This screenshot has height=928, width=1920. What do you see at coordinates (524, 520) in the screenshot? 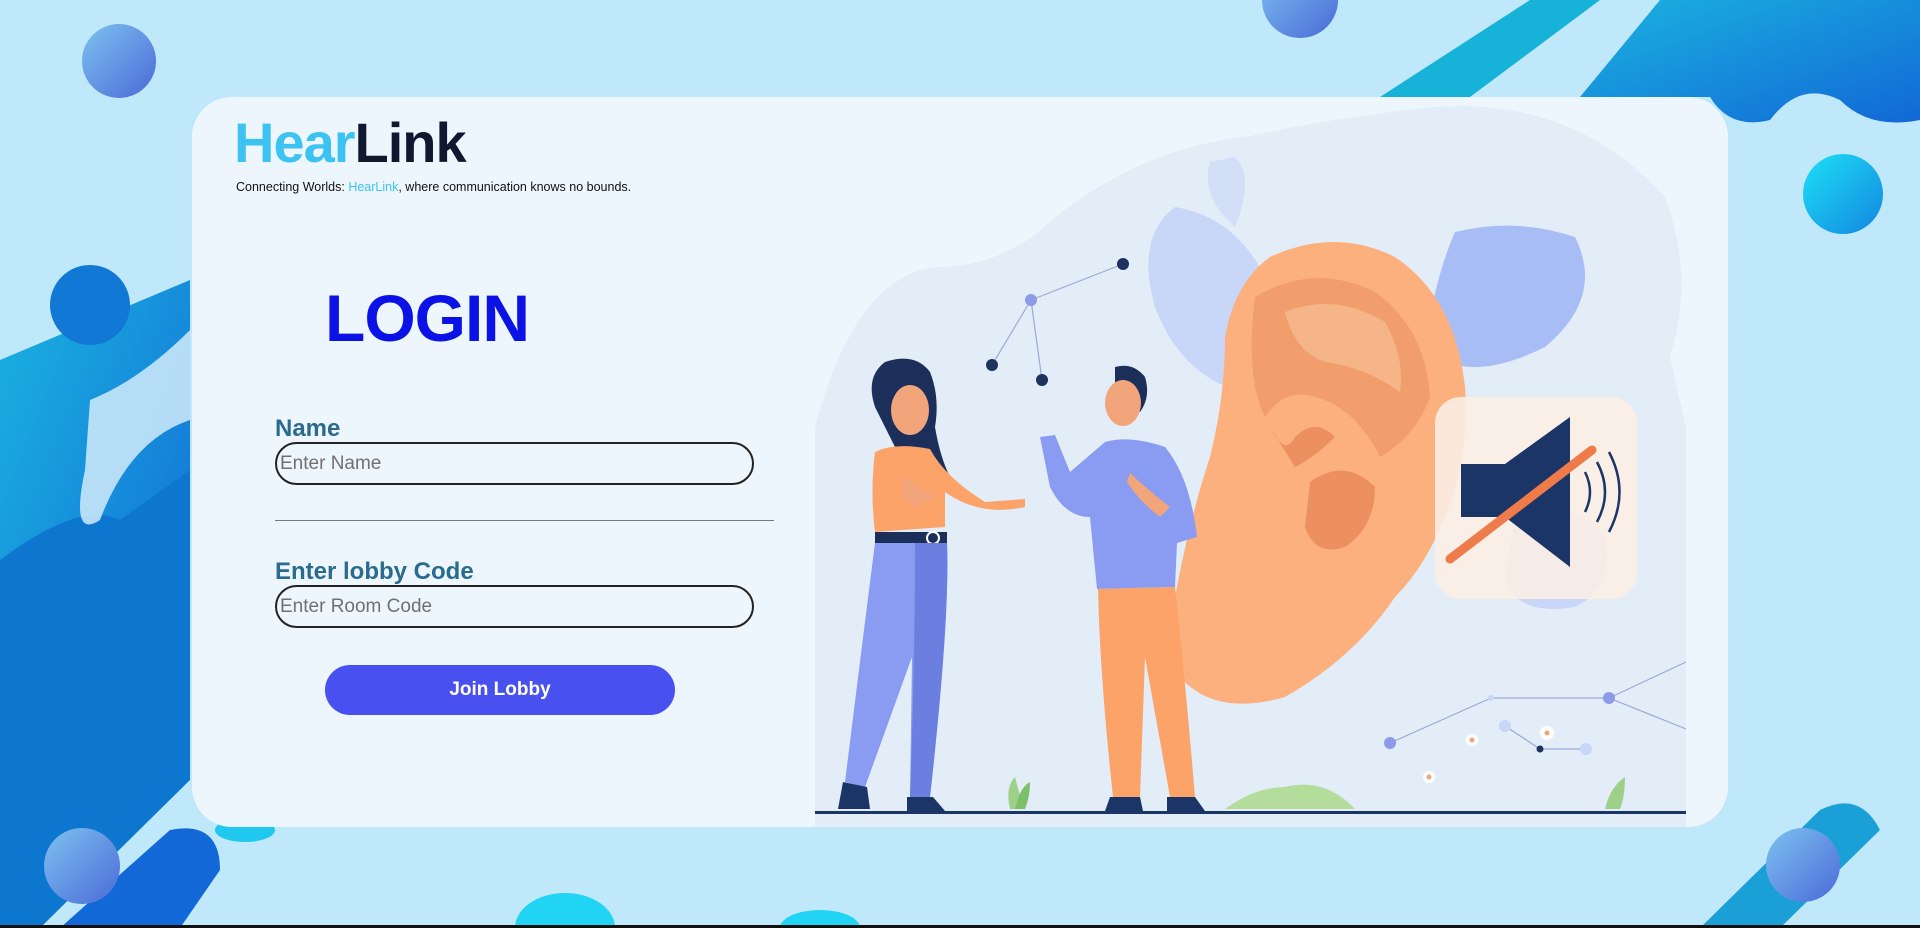
I see `form-divider` at bounding box center [524, 520].